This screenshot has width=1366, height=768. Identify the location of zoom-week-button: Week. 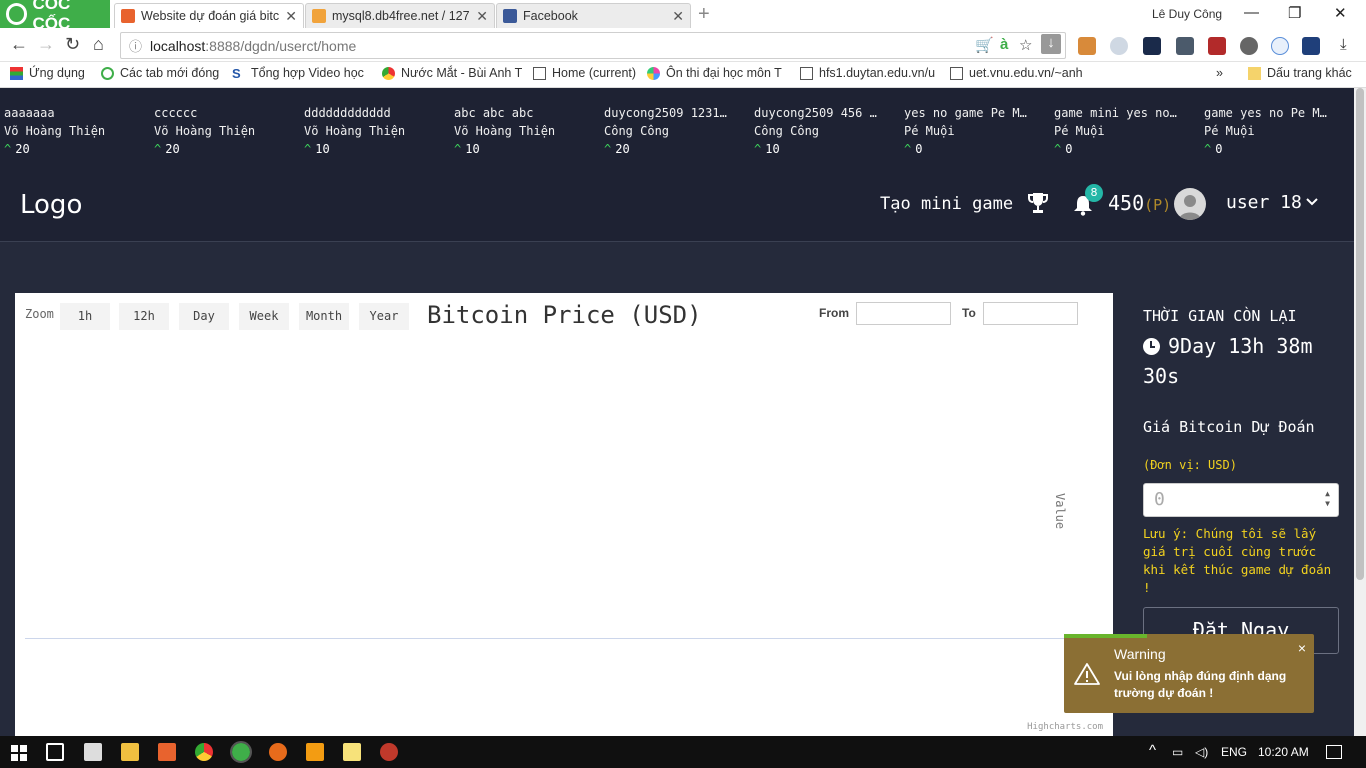
(264, 316).